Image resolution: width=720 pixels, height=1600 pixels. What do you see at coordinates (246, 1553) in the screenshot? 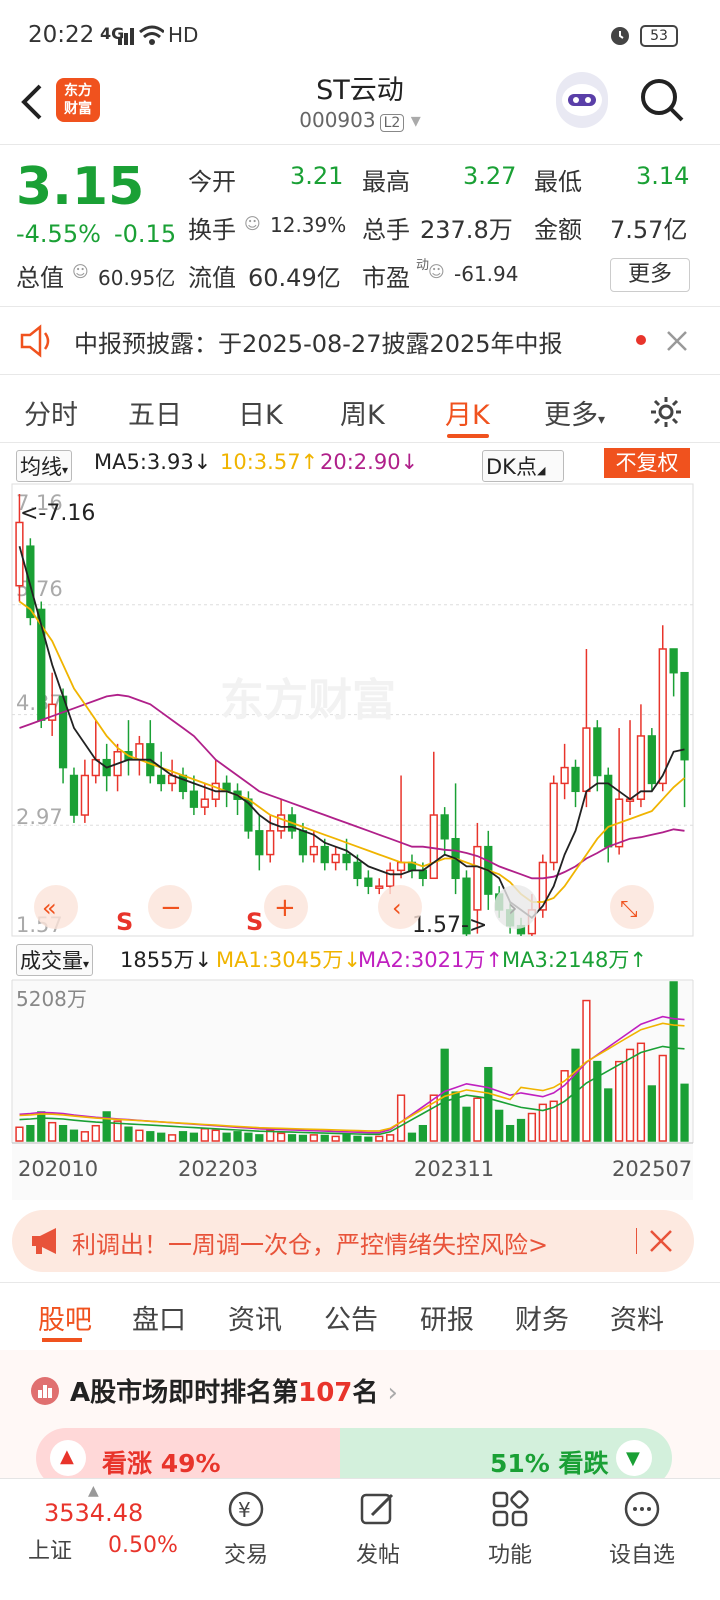
I see `nav-trade: 交易` at bounding box center [246, 1553].